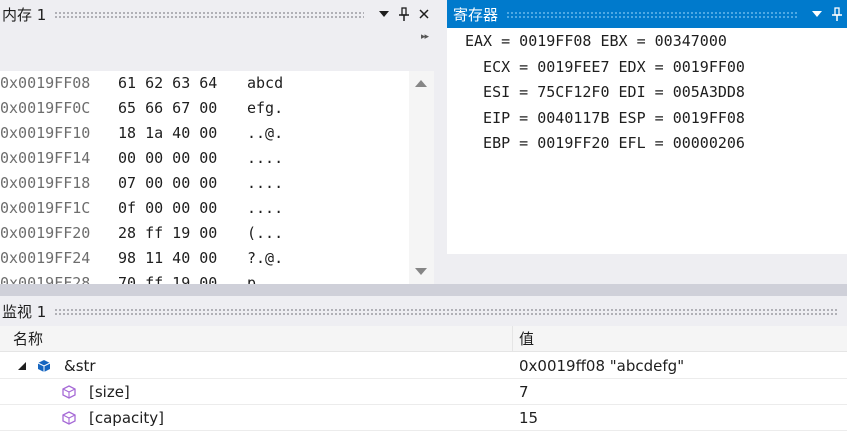  What do you see at coordinates (45, 107) in the screenshot?
I see `memory-address: 0x0019FF0C` at bounding box center [45, 107].